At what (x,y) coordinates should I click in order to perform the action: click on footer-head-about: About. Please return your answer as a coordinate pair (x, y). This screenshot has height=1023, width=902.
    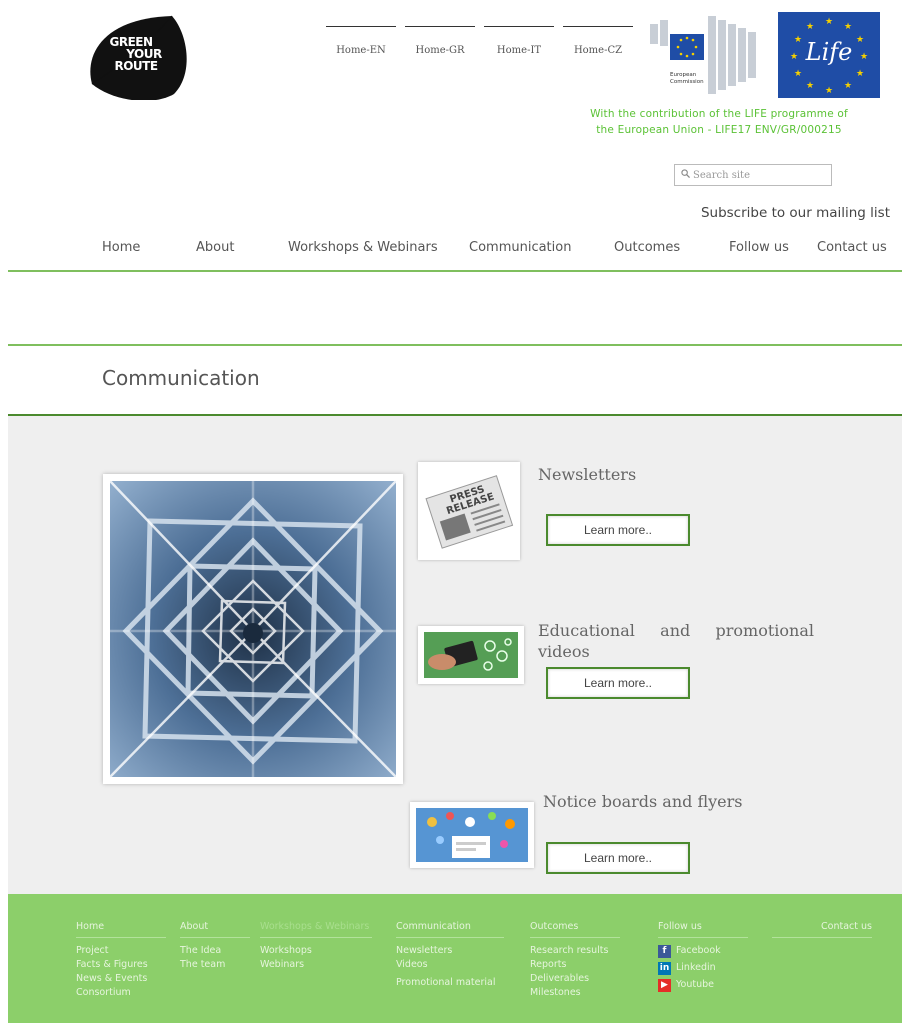
    Looking at the image, I should click on (215, 929).